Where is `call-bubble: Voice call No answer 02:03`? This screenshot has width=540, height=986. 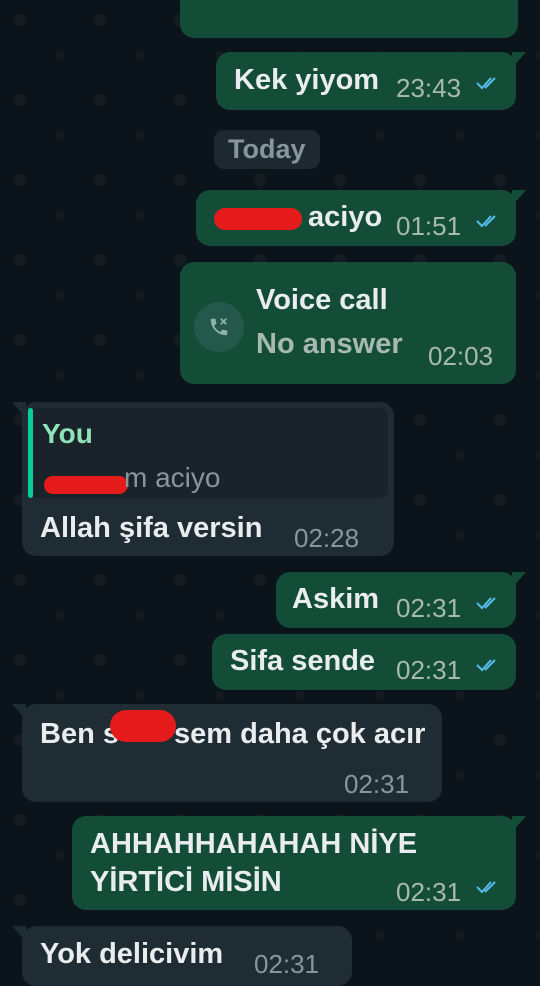
call-bubble: Voice call No answer 02:03 is located at coordinates (348, 323).